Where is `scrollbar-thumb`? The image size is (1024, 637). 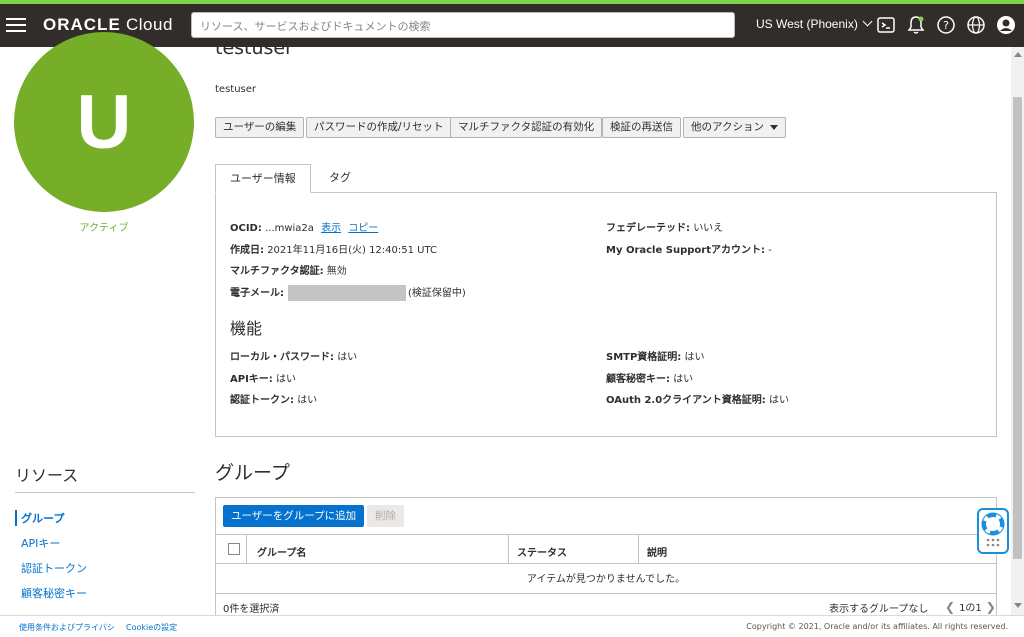
scrollbar-thumb is located at coordinates (1017, 328).